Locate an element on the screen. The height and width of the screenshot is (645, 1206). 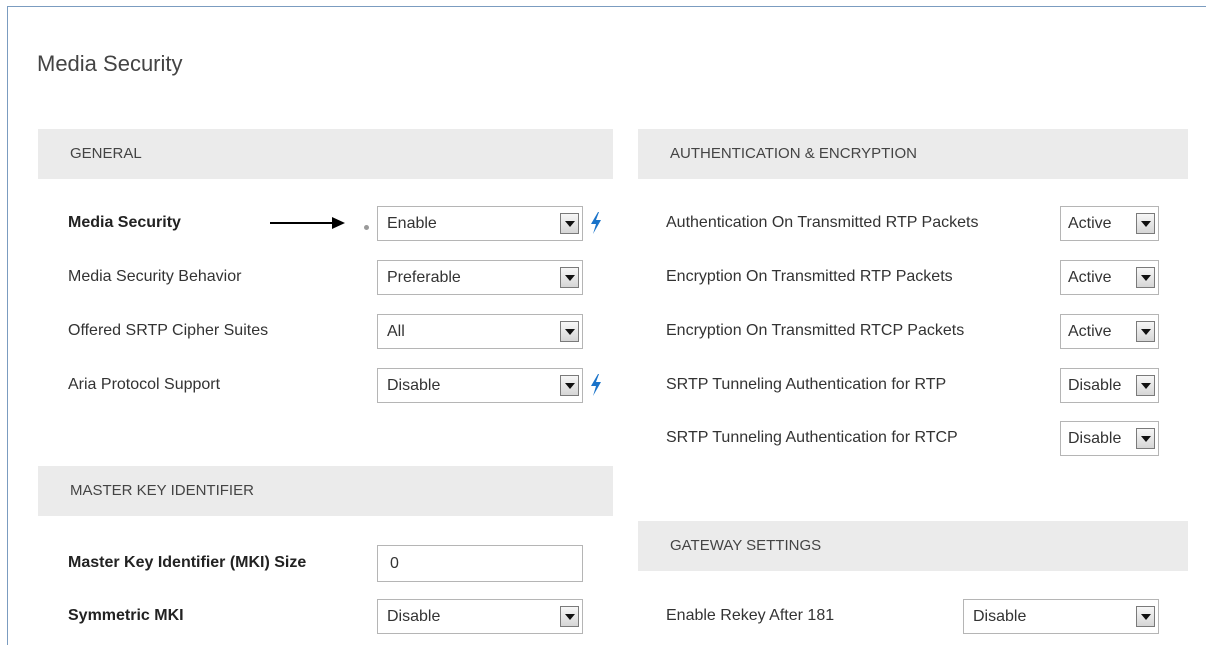
tunnel-rtcp-label: SRTP Tunneling Authentication for RTCP is located at coordinates (812, 437).